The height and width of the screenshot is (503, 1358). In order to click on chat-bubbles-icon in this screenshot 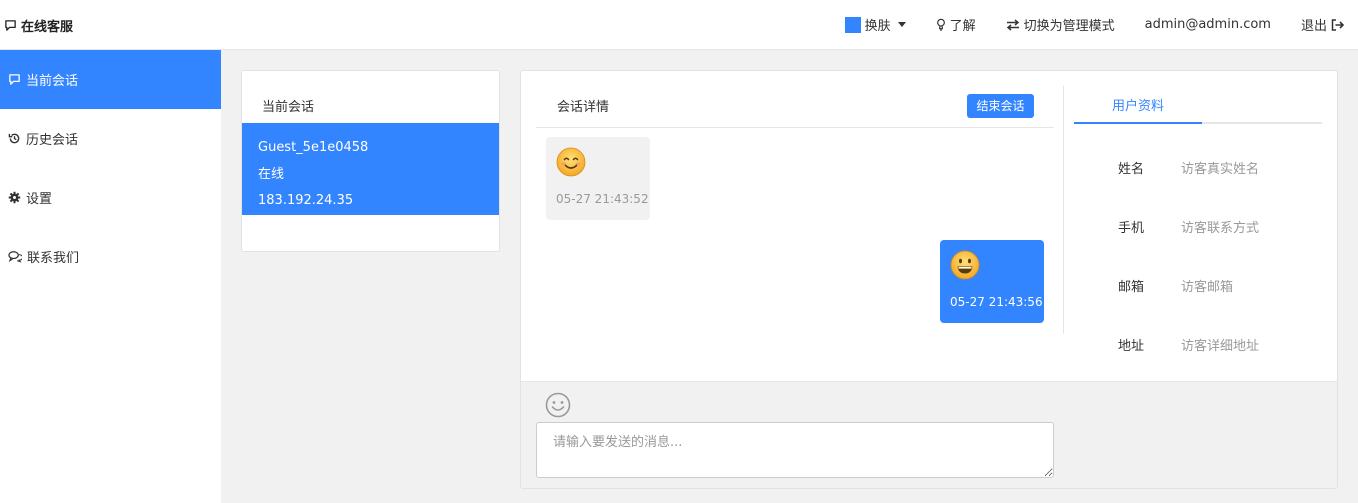, I will do `click(15, 257)`.